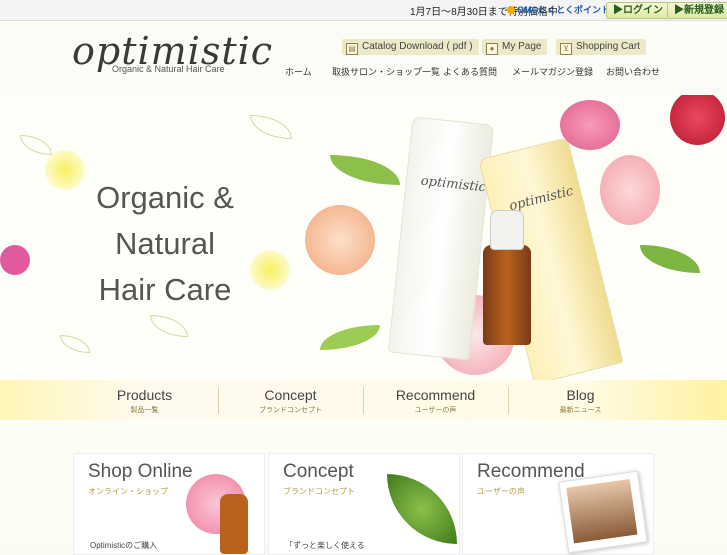 The width and height of the screenshot is (727, 555). Describe the element at coordinates (697, 120) in the screenshot. I see `red-rose-image` at that location.